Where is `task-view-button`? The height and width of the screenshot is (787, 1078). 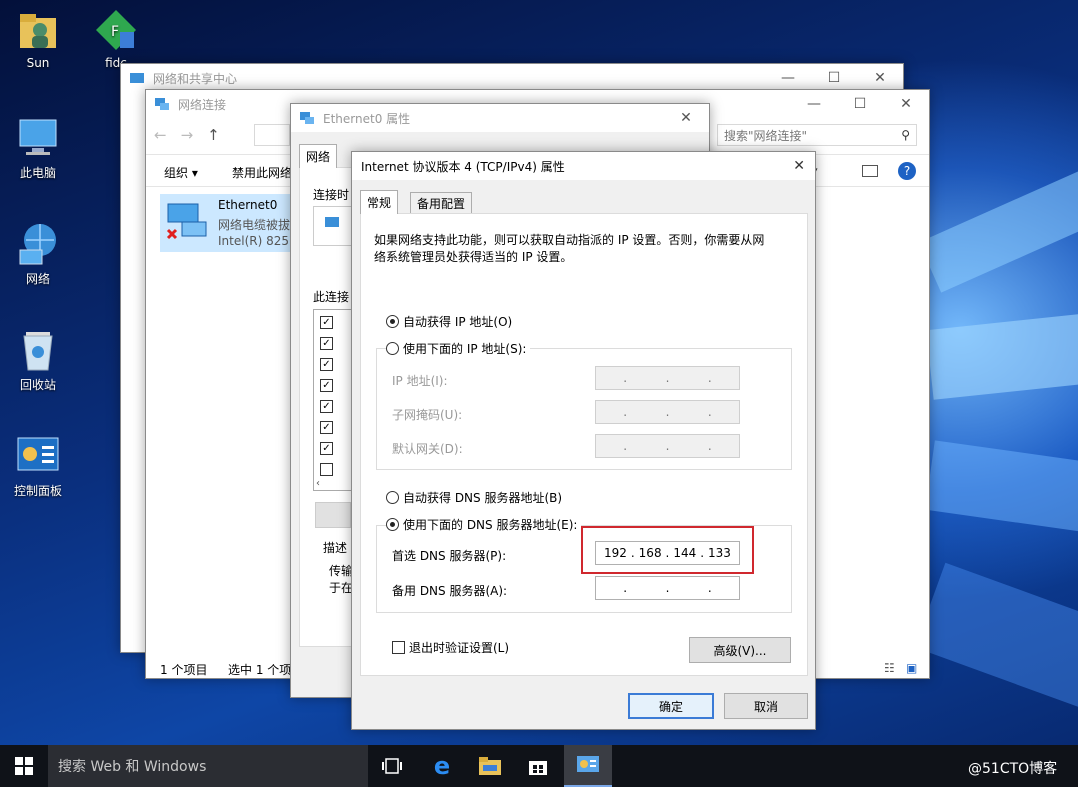
task-view-button is located at coordinates (392, 766).